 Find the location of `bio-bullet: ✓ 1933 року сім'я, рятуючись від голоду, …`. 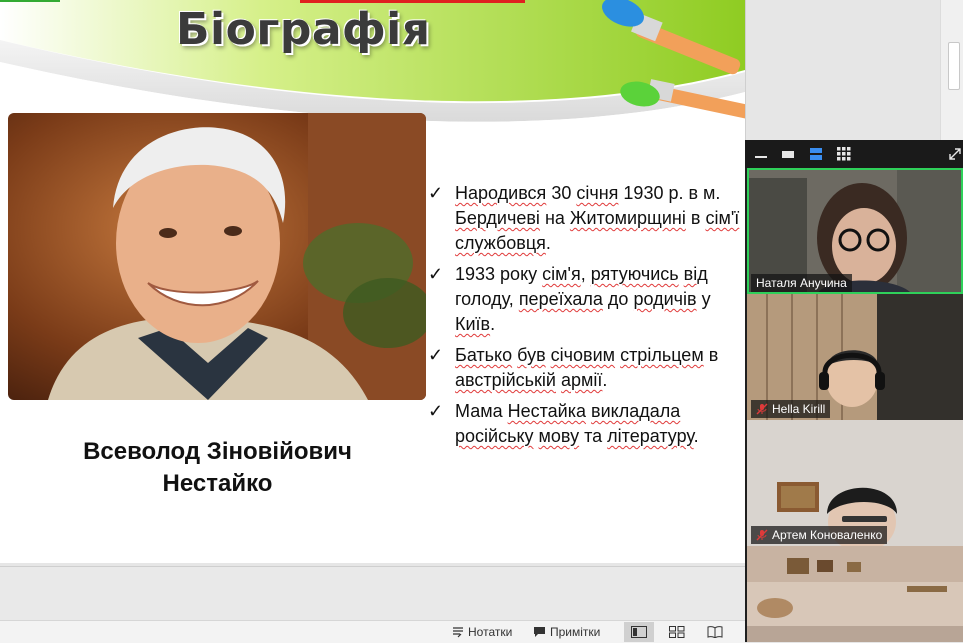

bio-bullet: ✓ 1933 року сім'я, рятуючись від голоду, … is located at coordinates (586, 299).